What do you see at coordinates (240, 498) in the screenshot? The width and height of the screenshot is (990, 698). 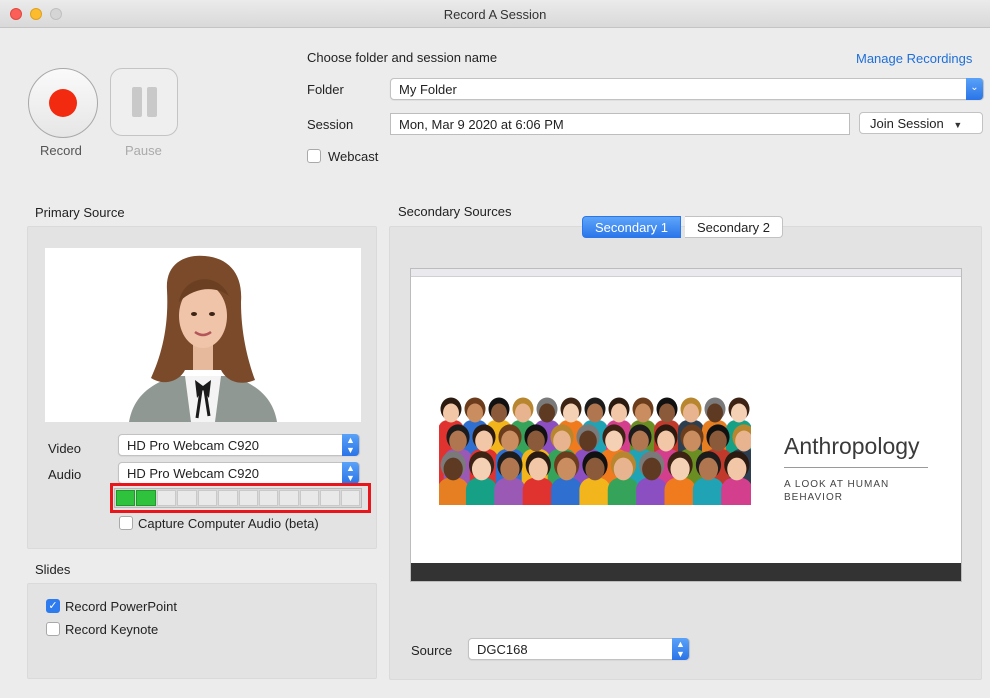 I see `audio-meter-highlight` at bounding box center [240, 498].